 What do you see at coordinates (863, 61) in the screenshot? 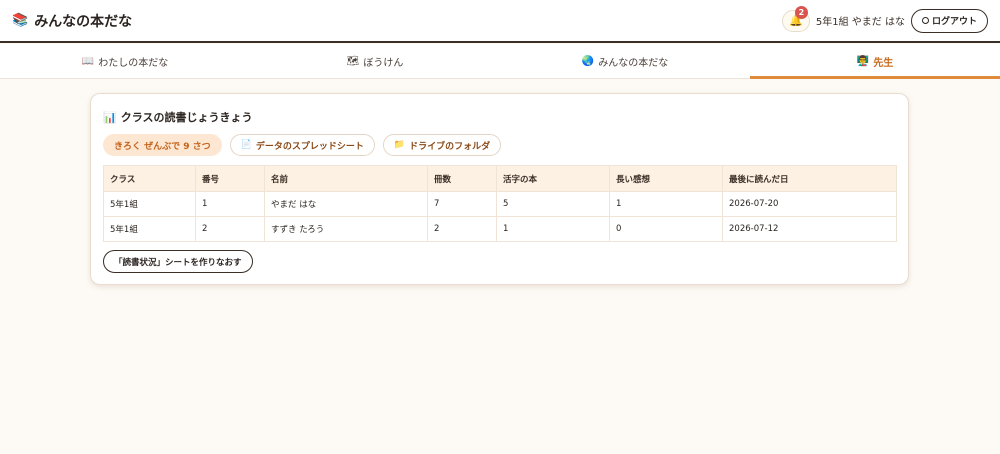
I see `teacher-icon: 👨‍🏫` at bounding box center [863, 61].